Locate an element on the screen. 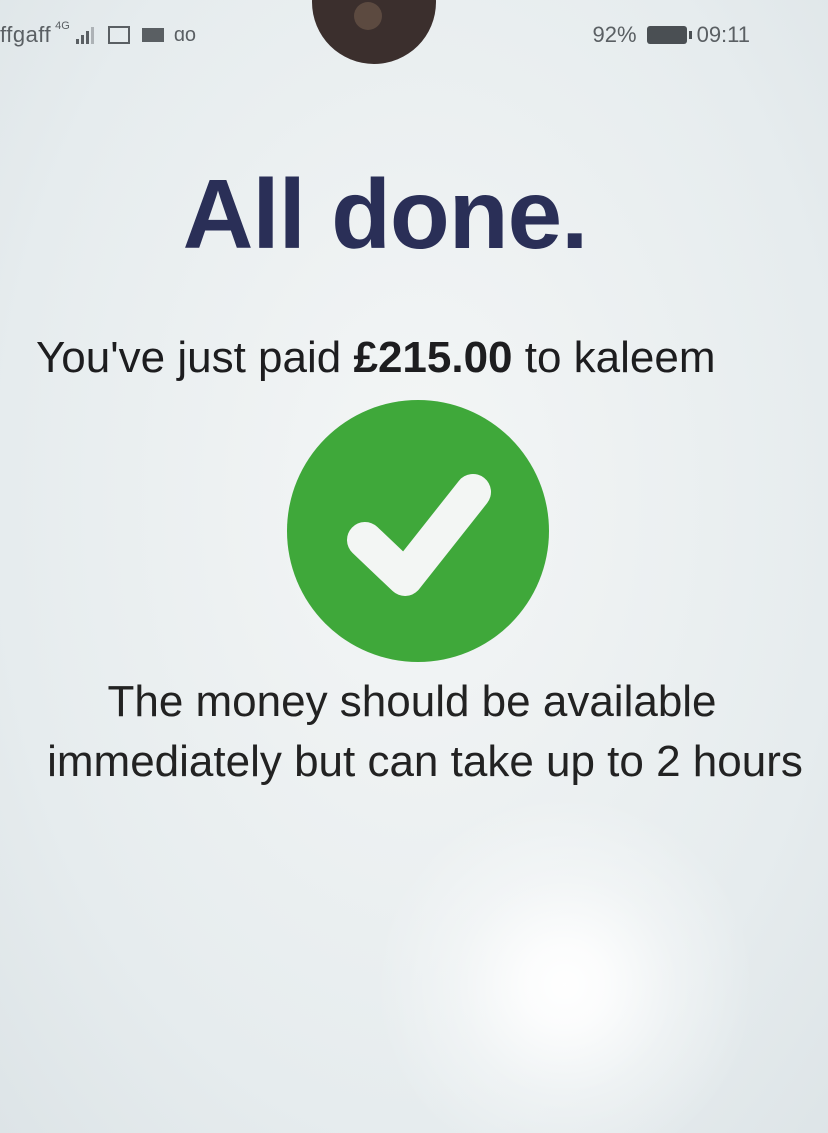  status-left: ffgaff 4G ɑo is located at coordinates (98, 34).